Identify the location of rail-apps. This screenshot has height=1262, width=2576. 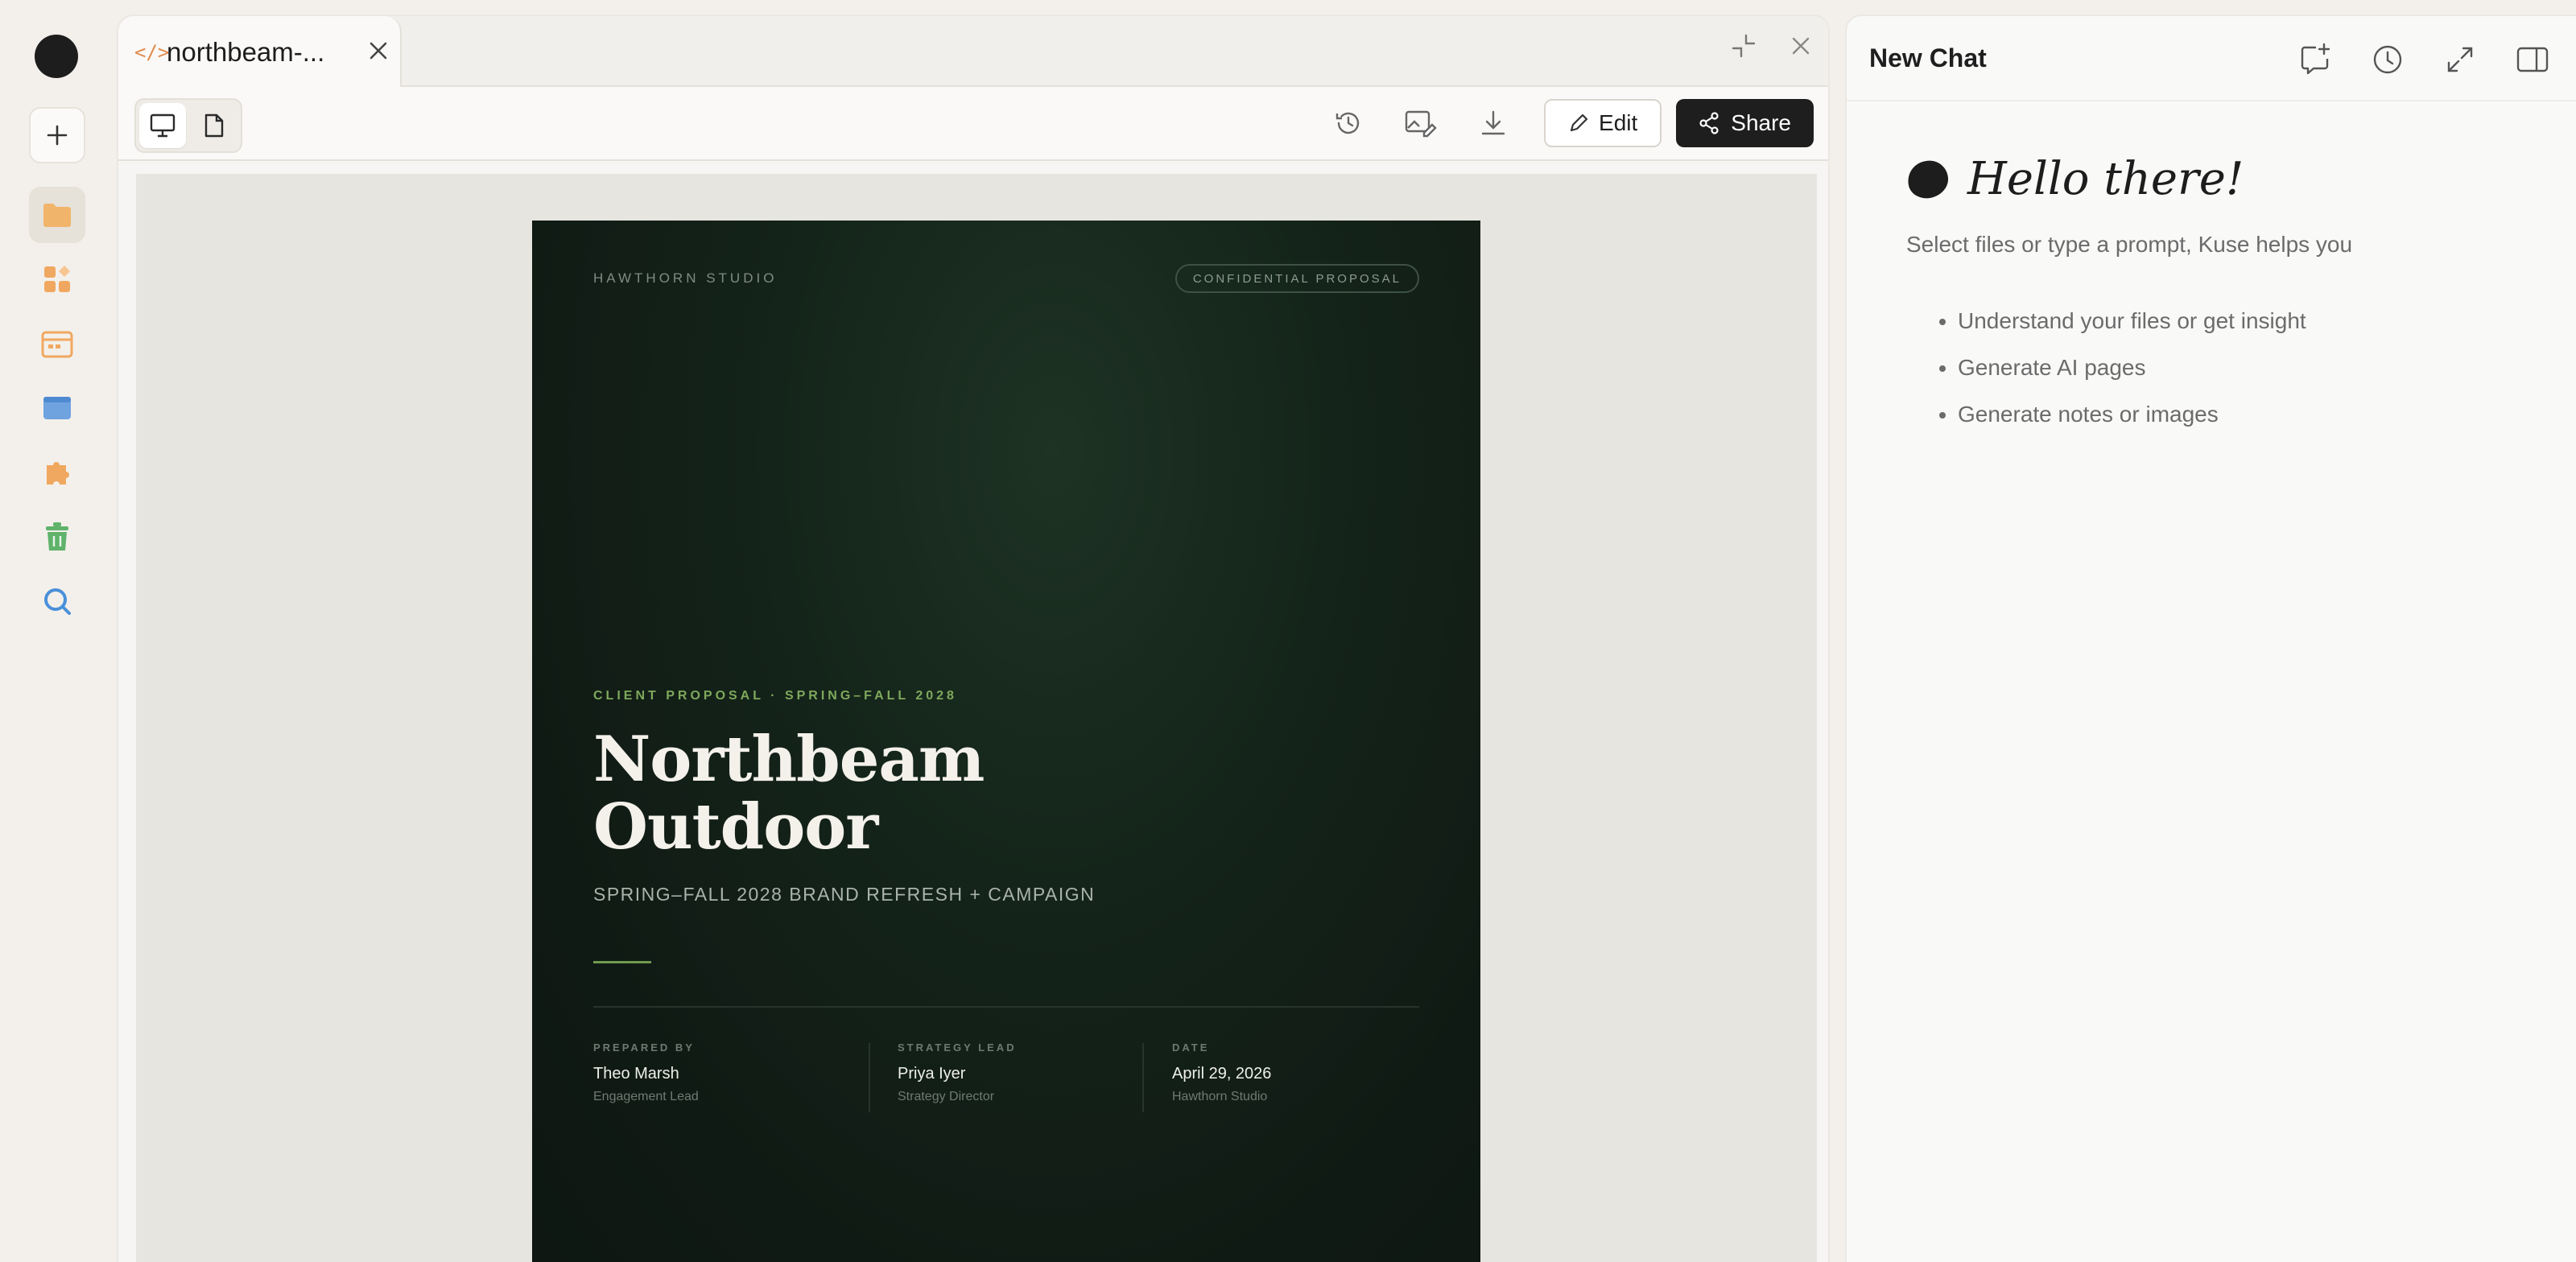
(57, 279).